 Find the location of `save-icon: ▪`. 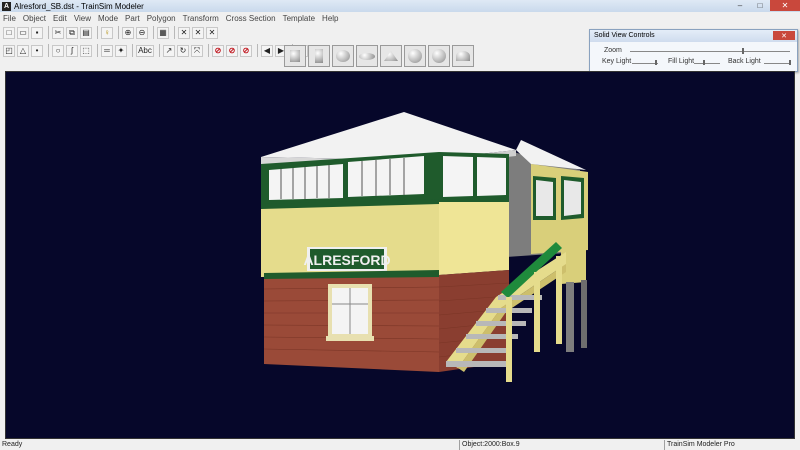

save-icon: ▪ is located at coordinates (37, 32).